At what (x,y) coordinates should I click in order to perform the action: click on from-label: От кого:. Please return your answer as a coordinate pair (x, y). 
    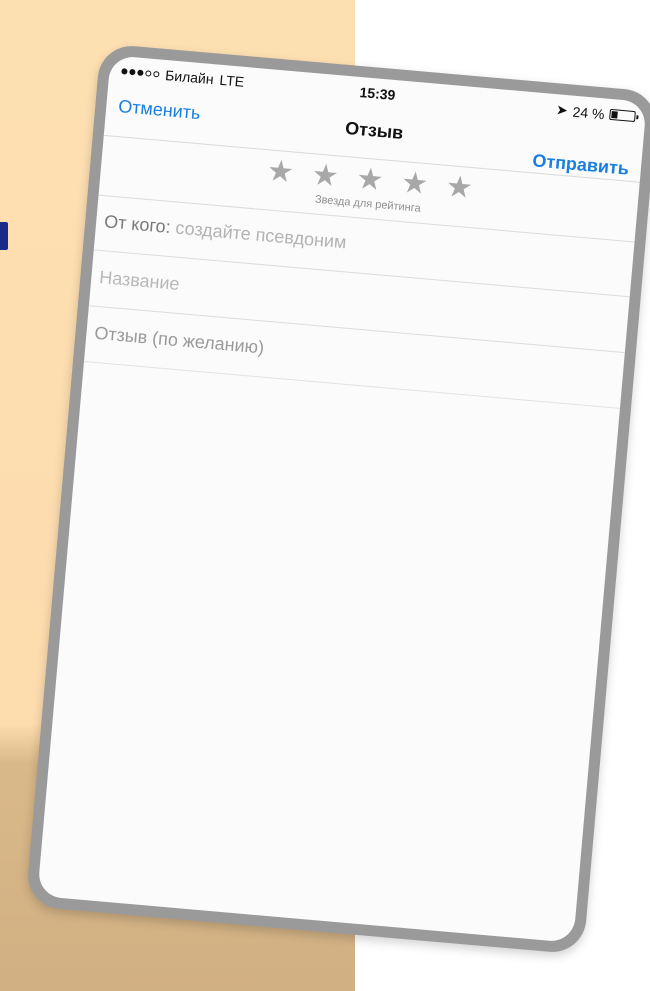
    Looking at the image, I should click on (137, 224).